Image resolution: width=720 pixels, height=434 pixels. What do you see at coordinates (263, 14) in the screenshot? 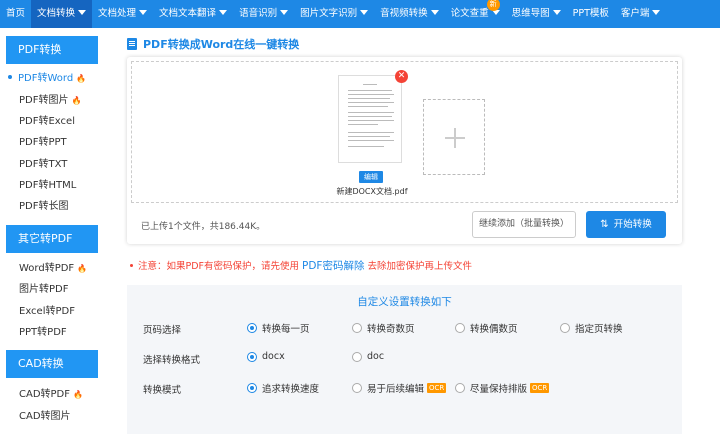
I see `nav-speech: 语音识别` at bounding box center [263, 14].